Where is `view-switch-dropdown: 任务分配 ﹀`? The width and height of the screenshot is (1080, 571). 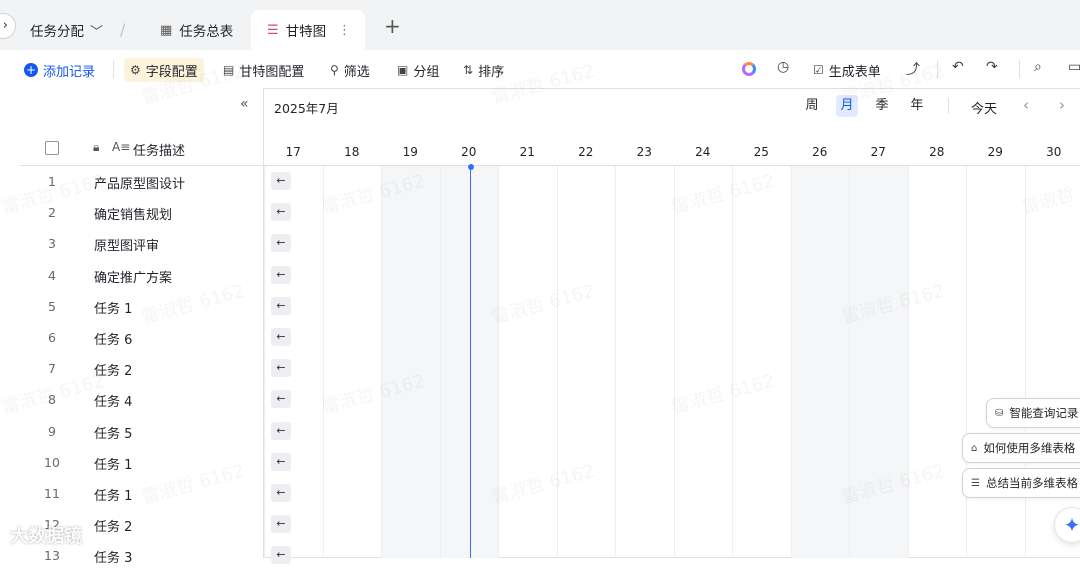
view-switch-dropdown: 任务分配 ﹀ is located at coordinates (66, 30).